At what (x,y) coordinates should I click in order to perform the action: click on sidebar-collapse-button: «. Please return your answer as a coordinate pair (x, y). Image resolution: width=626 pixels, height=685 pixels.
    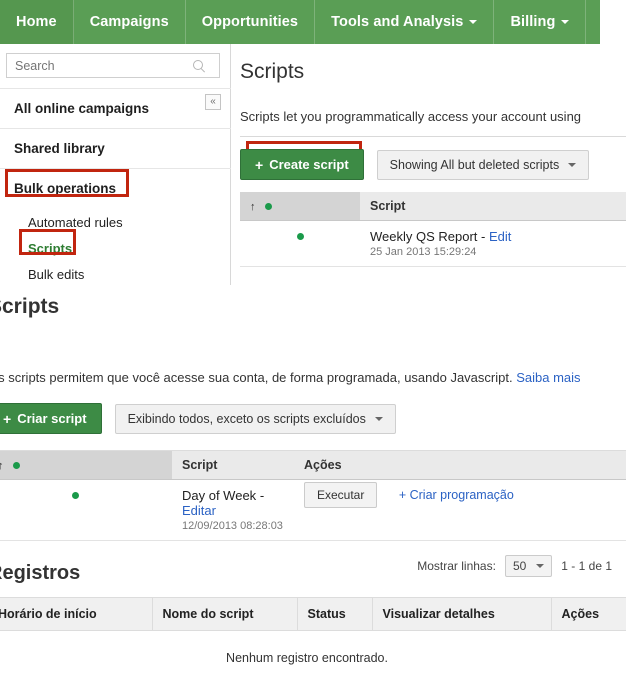
    Looking at the image, I should click on (213, 102).